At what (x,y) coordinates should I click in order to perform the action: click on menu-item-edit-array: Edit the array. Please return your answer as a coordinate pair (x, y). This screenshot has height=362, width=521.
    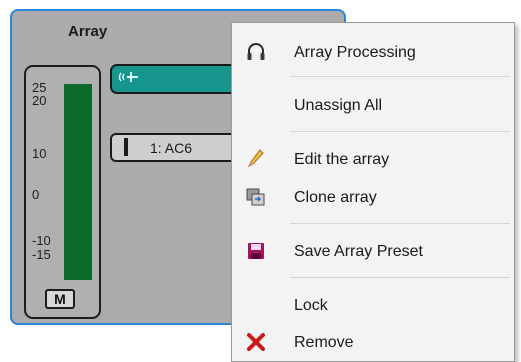
    Looking at the image, I should click on (373, 160).